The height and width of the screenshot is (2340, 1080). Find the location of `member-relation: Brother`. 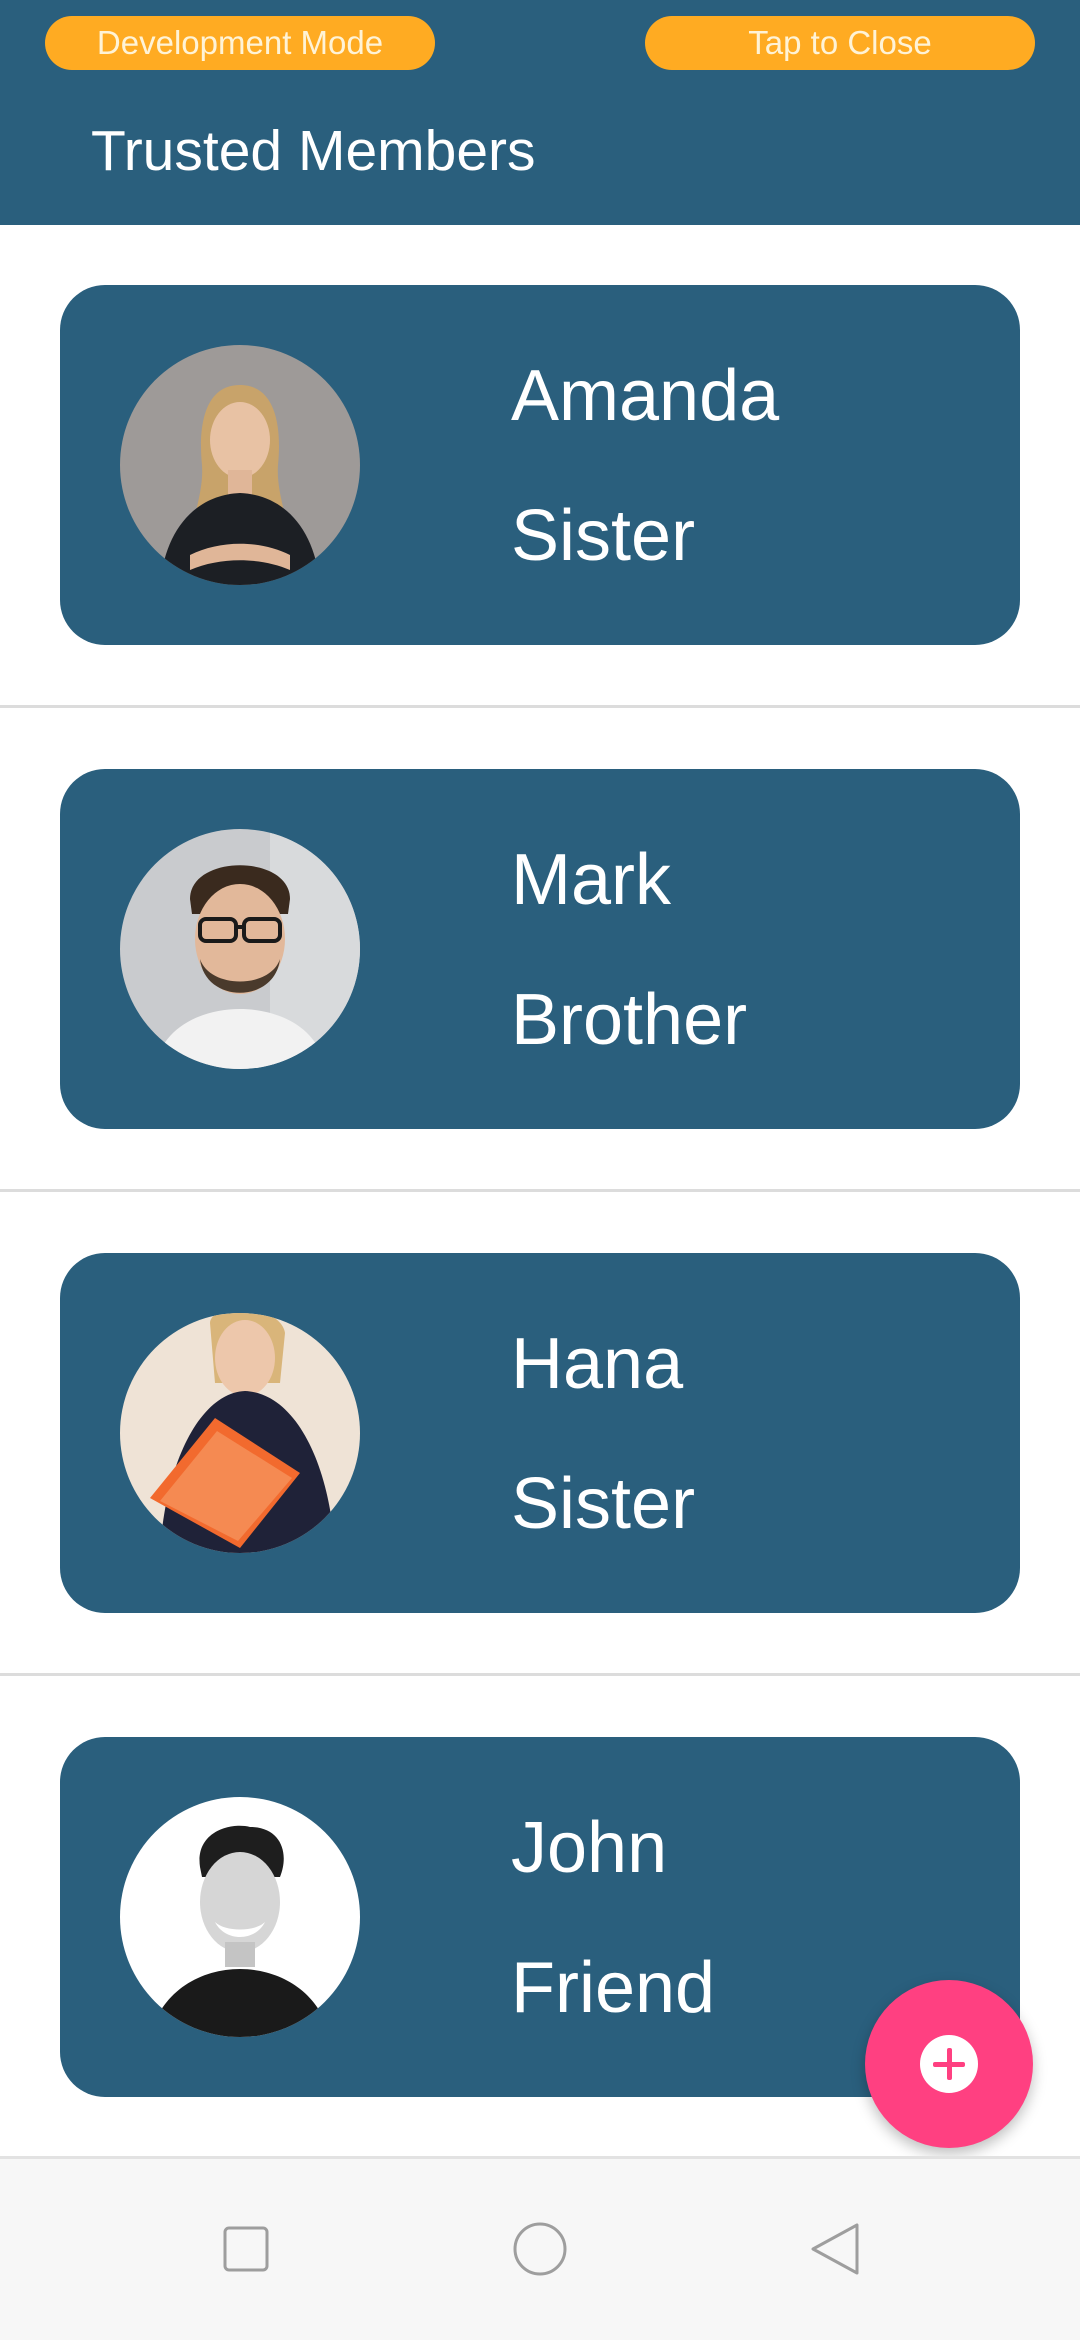

member-relation: Brother is located at coordinates (629, 1020).